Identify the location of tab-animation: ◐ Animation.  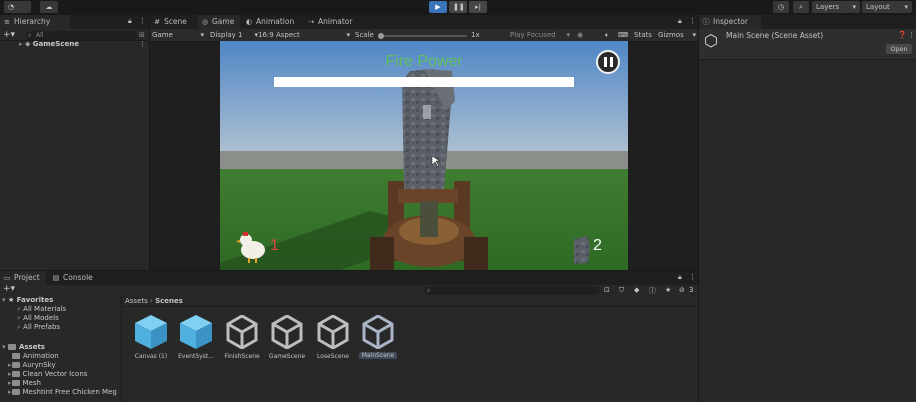
(270, 22).